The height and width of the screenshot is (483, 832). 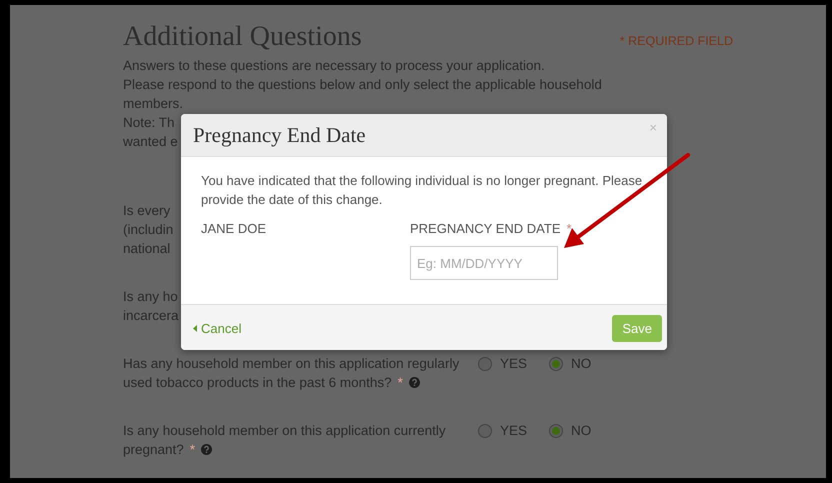 What do you see at coordinates (146, 211) in the screenshot?
I see `question-text: Is every` at bounding box center [146, 211].